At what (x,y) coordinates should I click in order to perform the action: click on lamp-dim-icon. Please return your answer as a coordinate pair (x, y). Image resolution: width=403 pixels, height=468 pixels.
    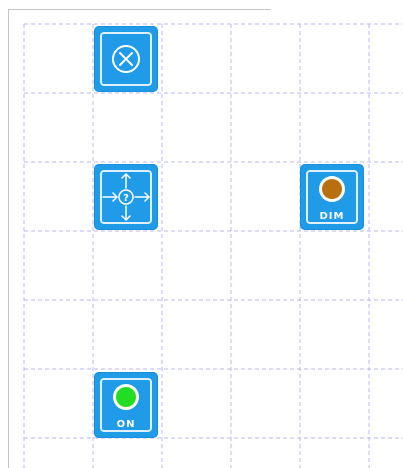
    Looking at the image, I should click on (332, 189).